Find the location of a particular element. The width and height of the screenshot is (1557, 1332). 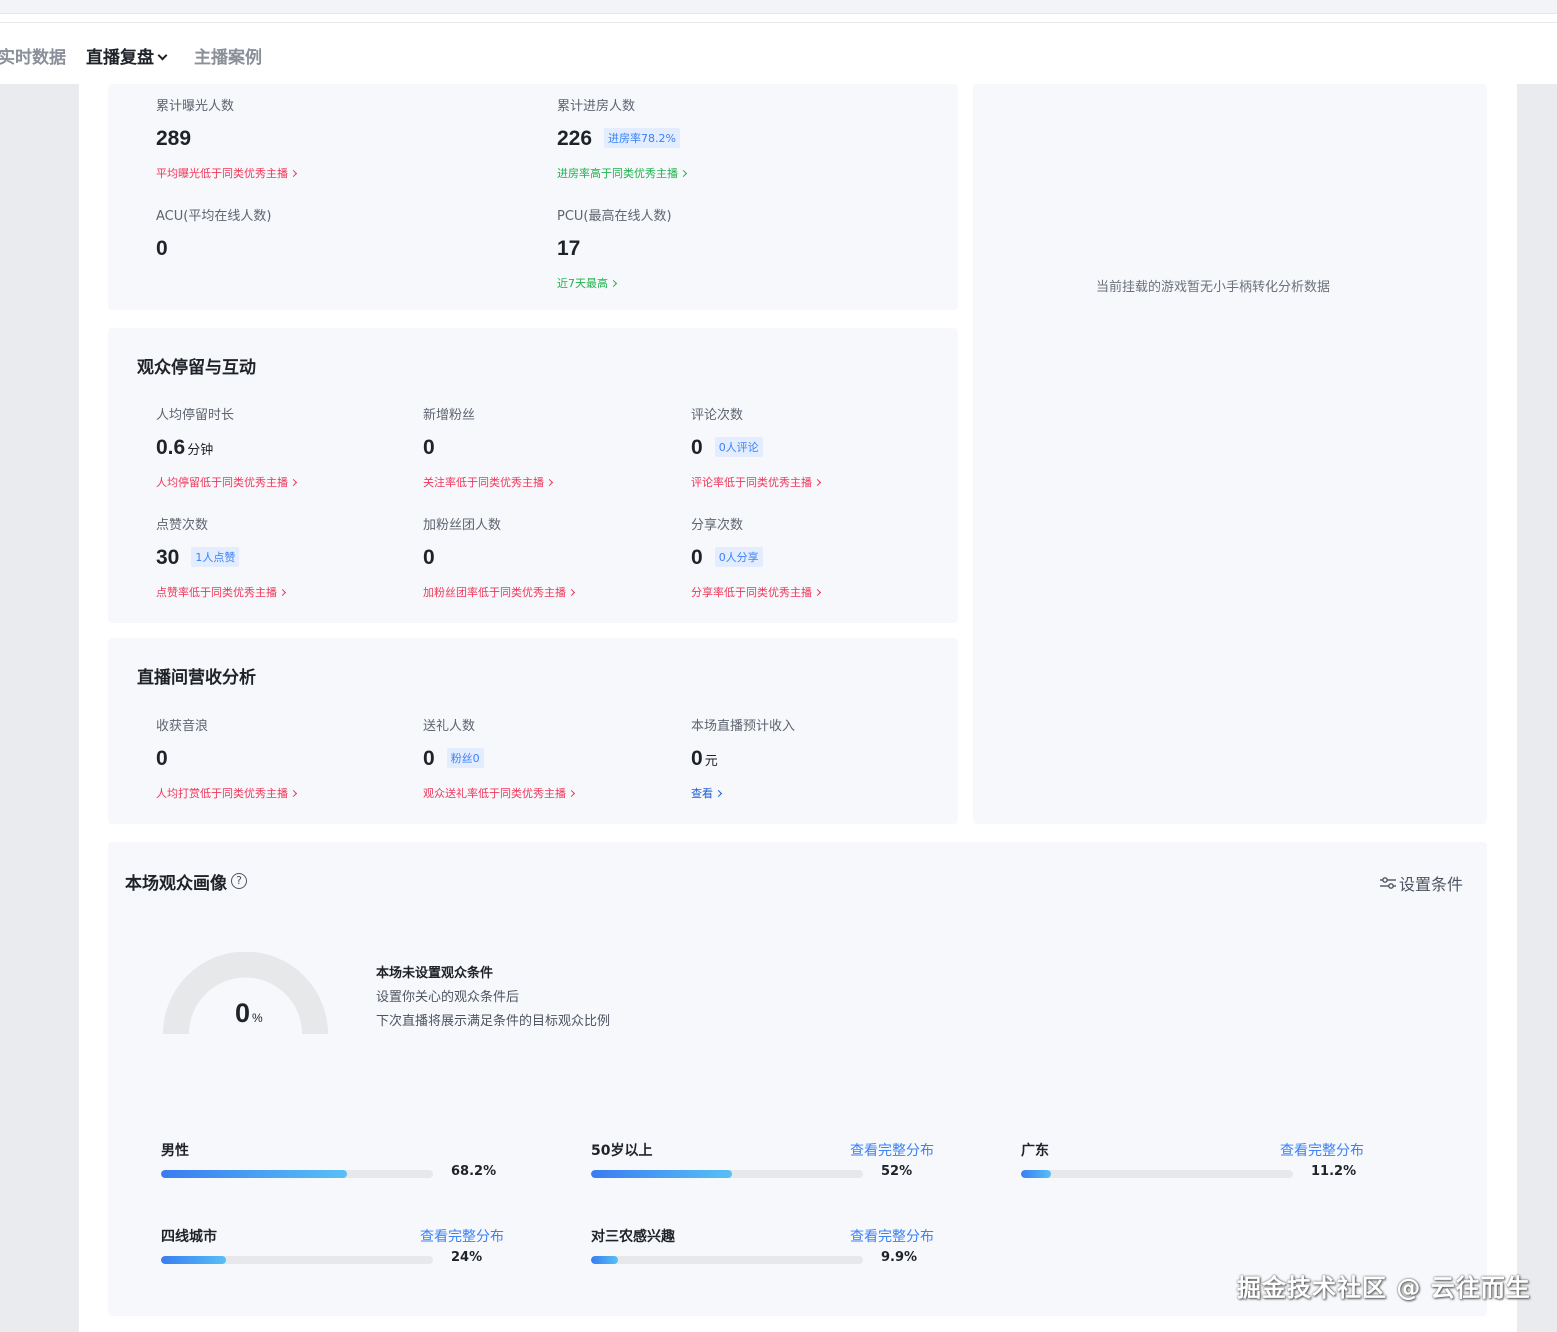

left-gutter is located at coordinates (39, 708).